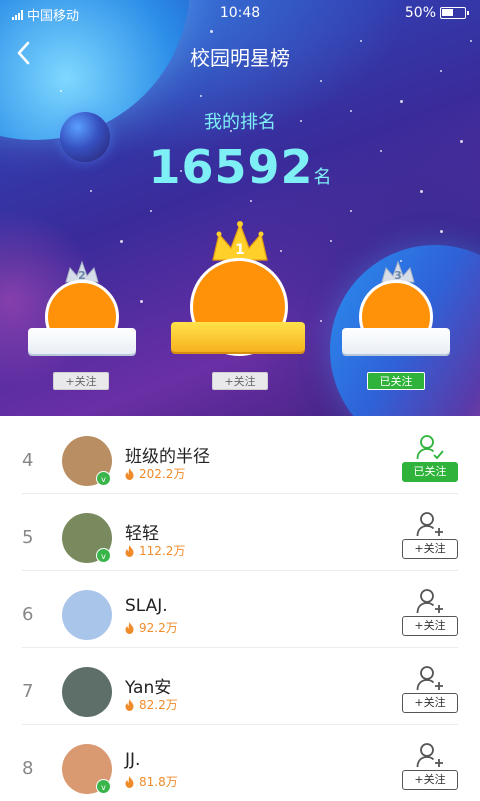  What do you see at coordinates (148, 688) in the screenshot?
I see `user-name: Yan安` at bounding box center [148, 688].